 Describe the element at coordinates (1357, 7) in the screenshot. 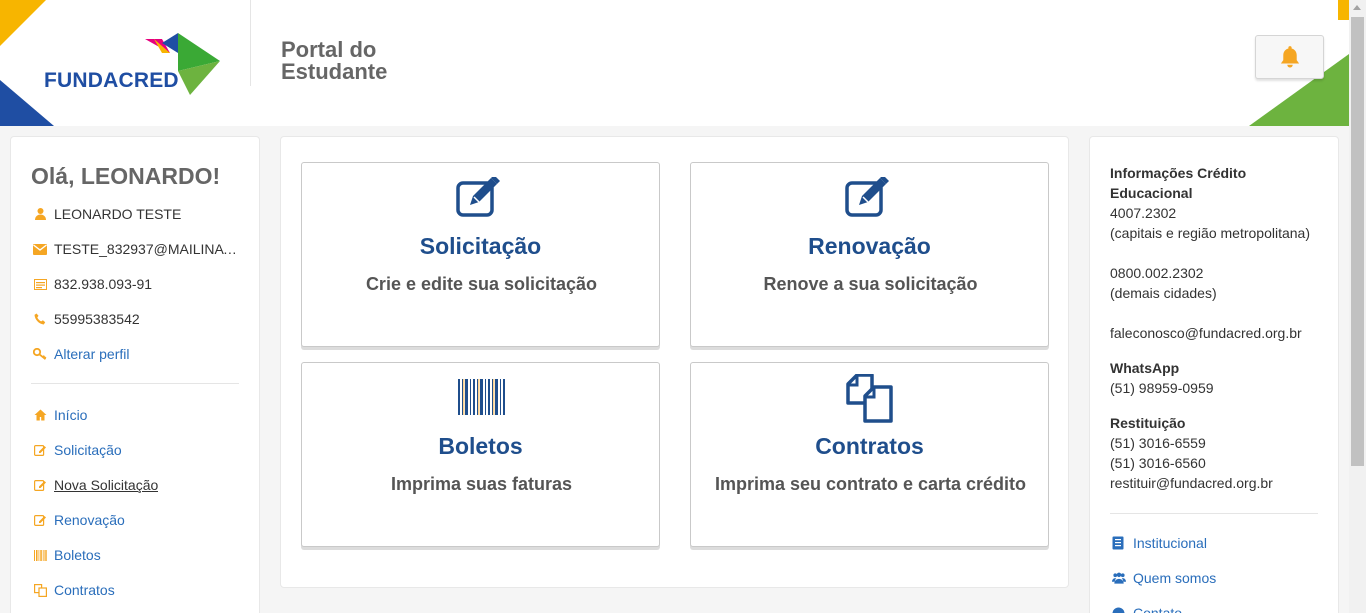

I see `scroll-up-arrow-icon` at that location.